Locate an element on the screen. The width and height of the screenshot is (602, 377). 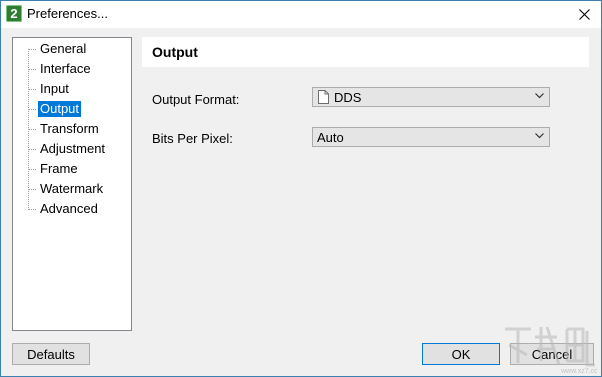
tree-item-general: General is located at coordinates (78, 49).